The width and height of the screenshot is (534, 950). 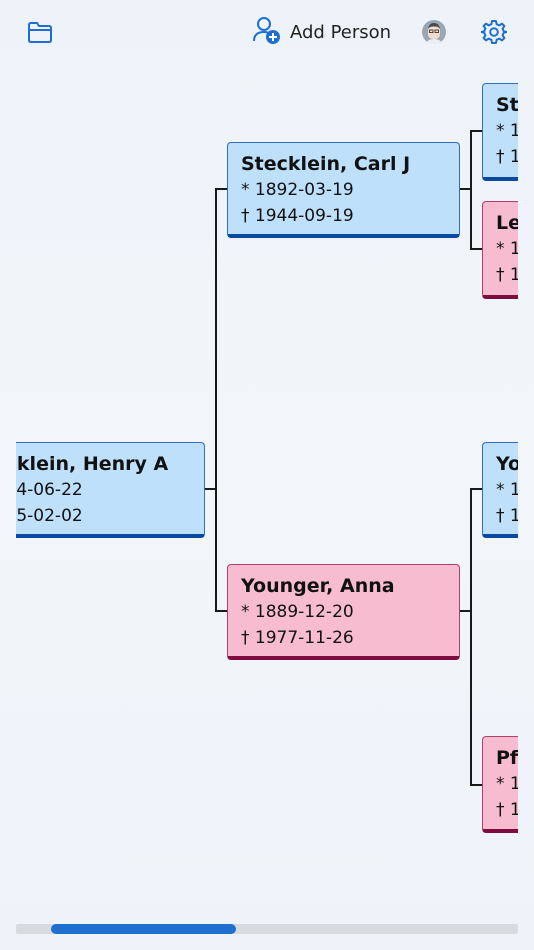 I want to click on birth-date: * 1914-06-22, so click(x=49, y=490).